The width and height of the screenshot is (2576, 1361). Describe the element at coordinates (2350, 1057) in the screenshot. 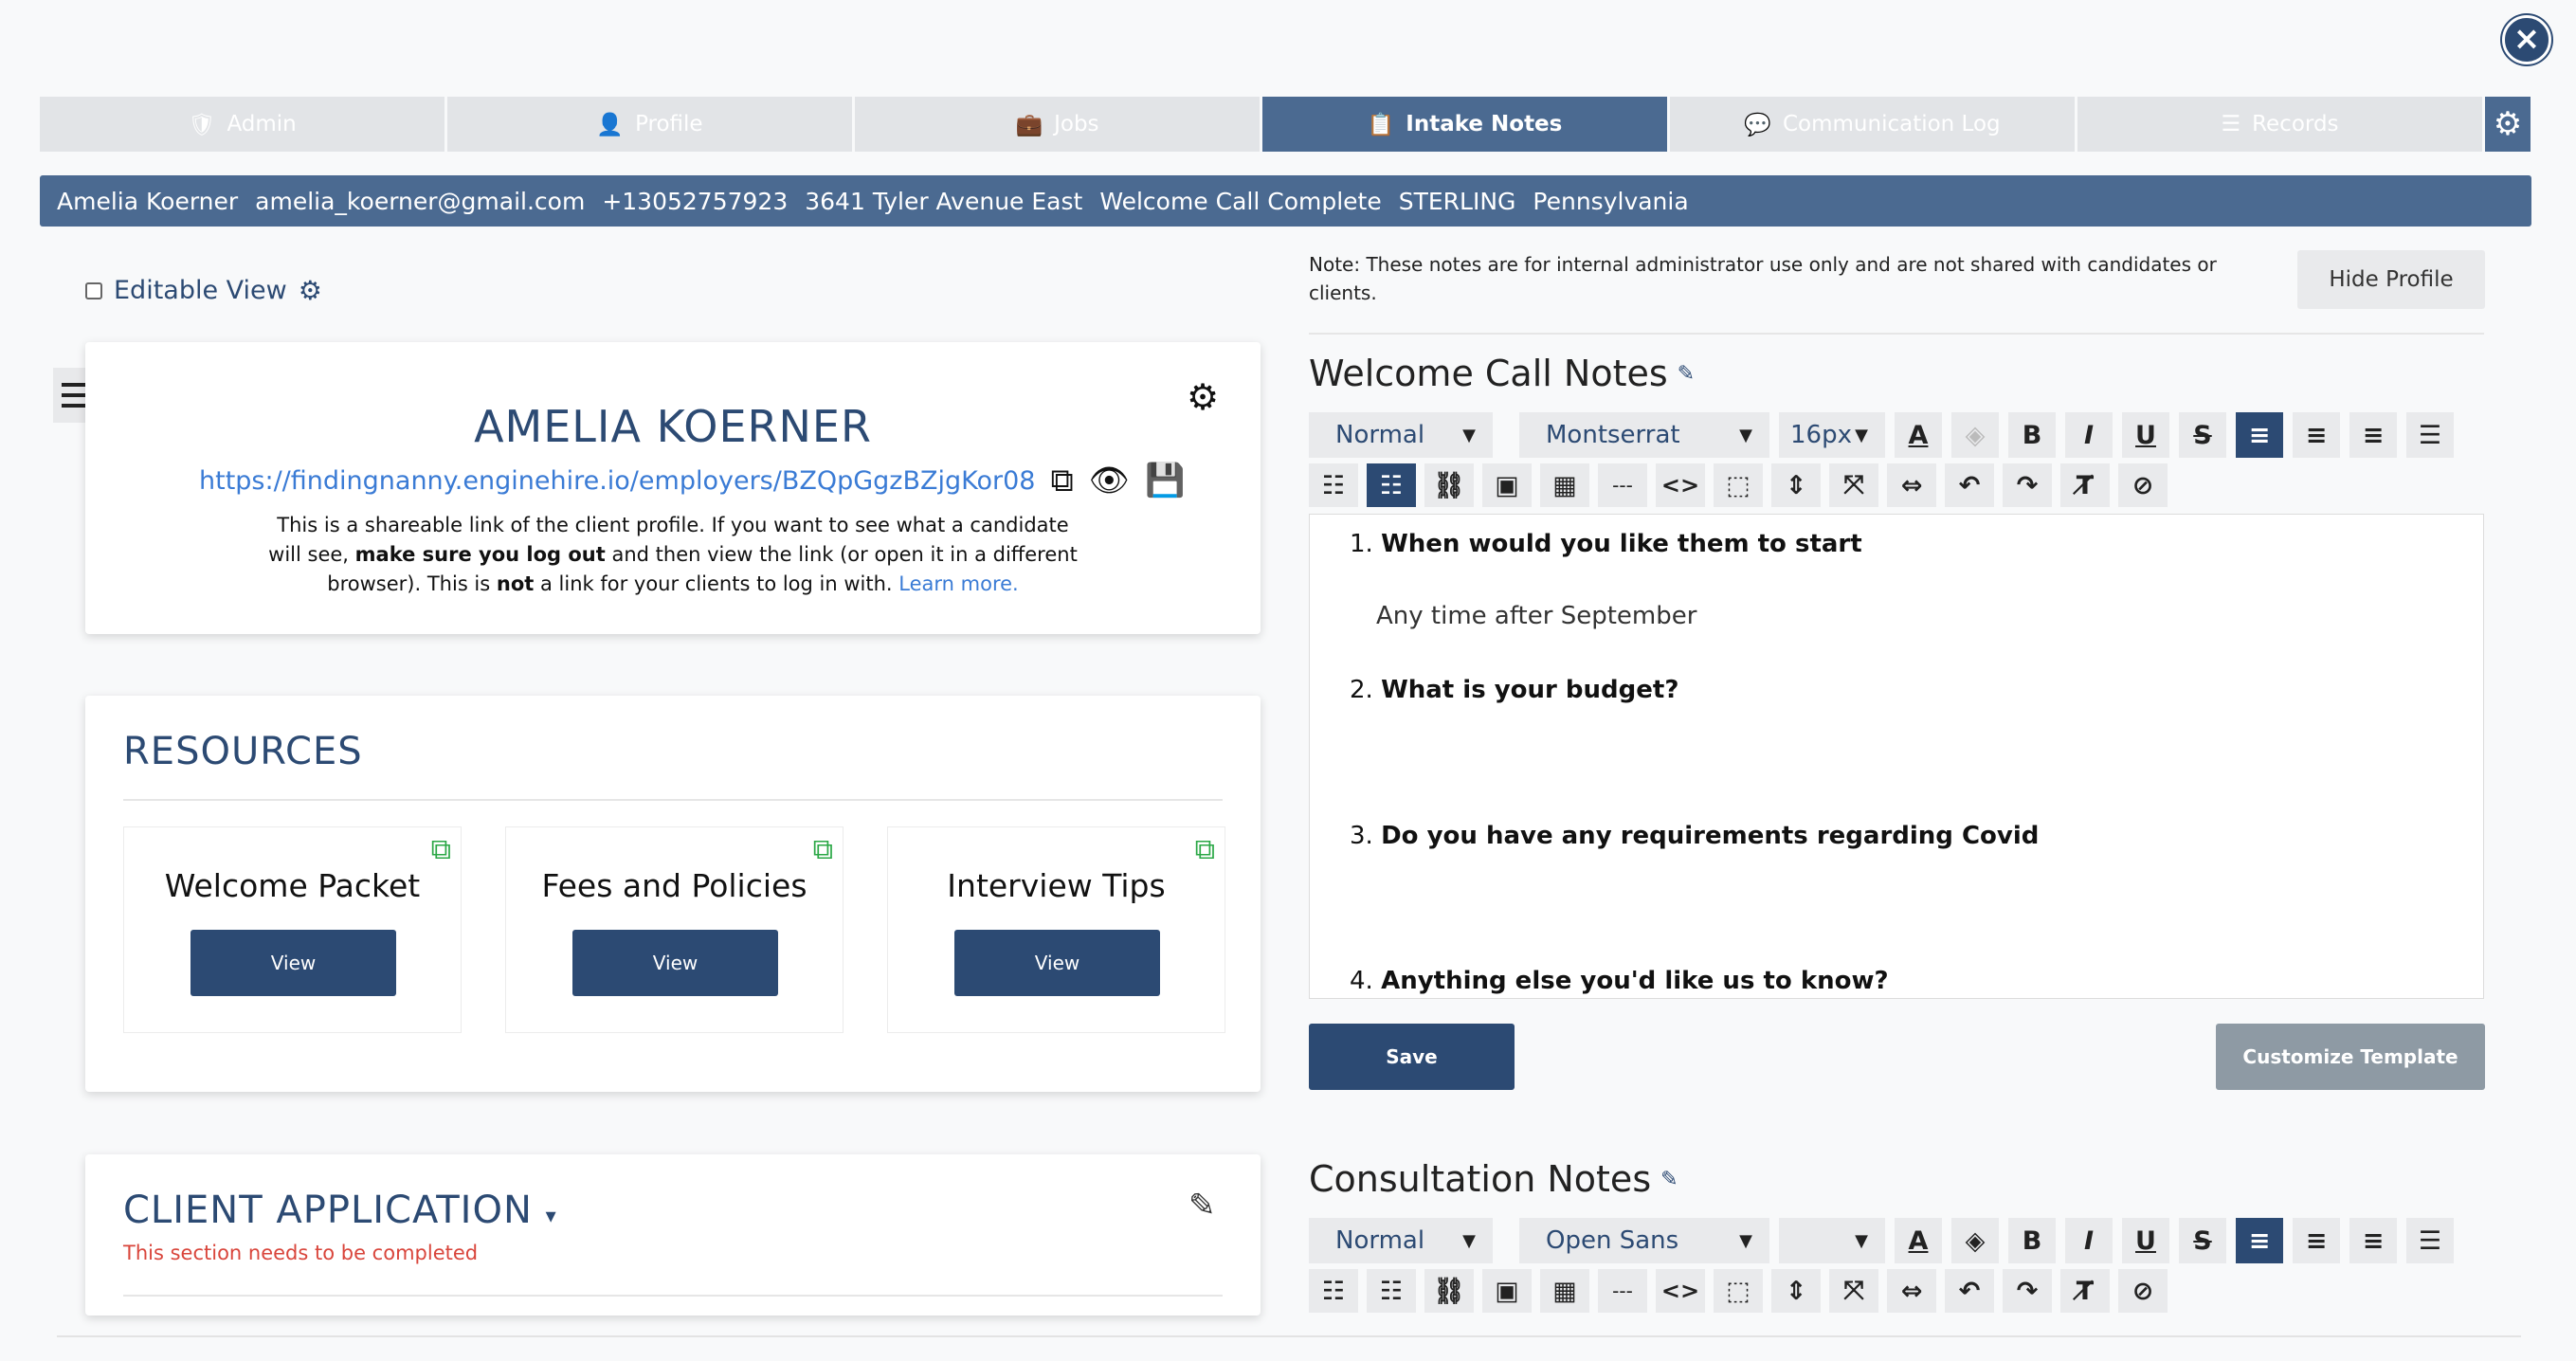

I see `customize-template-button: Customize Template` at that location.